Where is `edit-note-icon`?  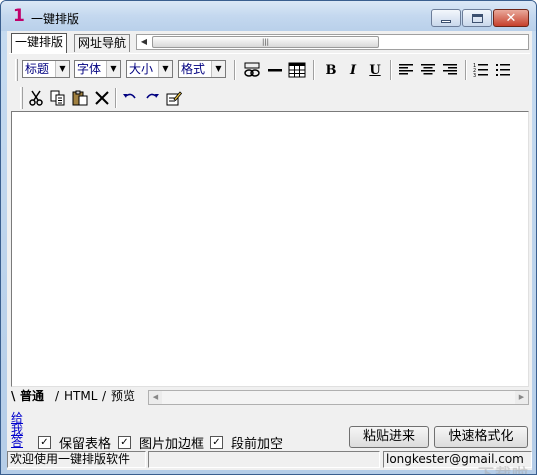
edit-note-icon is located at coordinates (174, 98).